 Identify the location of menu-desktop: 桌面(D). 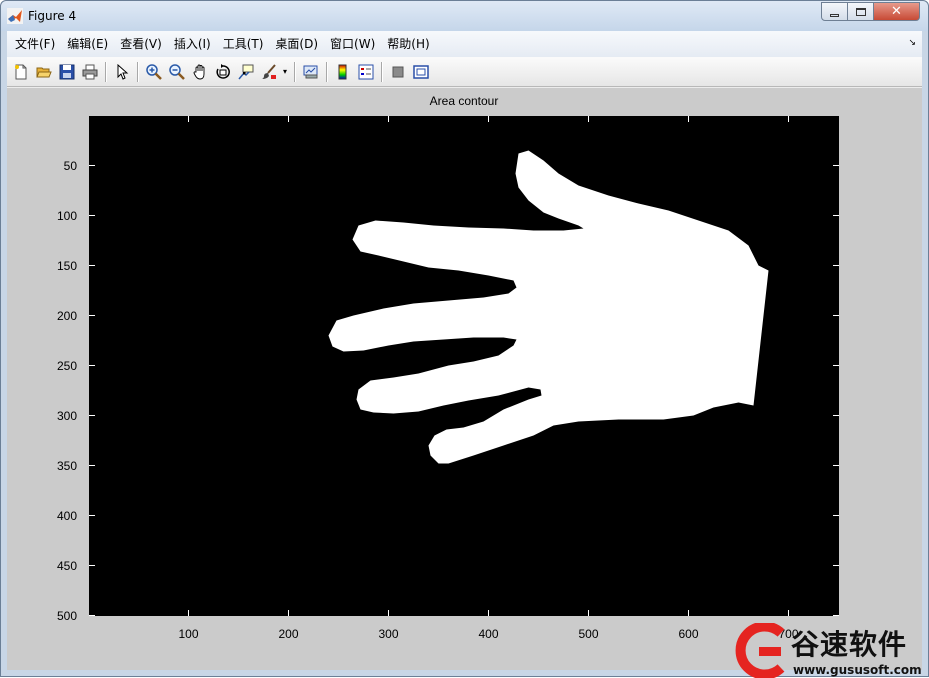
(296, 44).